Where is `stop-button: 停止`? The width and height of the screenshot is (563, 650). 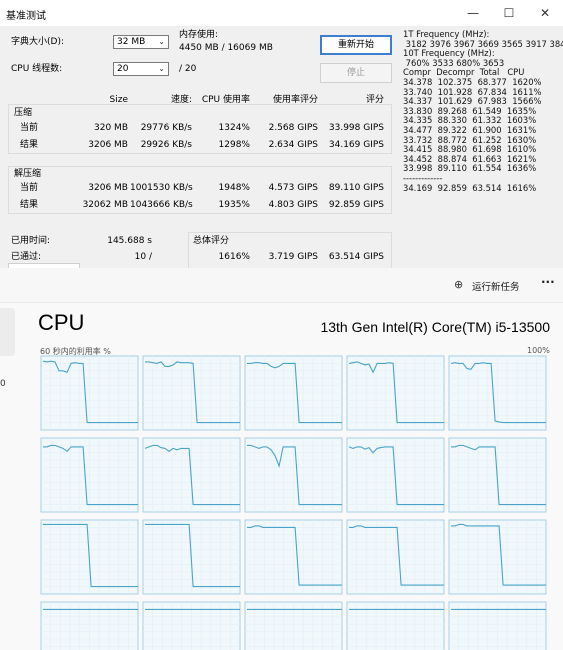
stop-button: 停止 is located at coordinates (356, 73).